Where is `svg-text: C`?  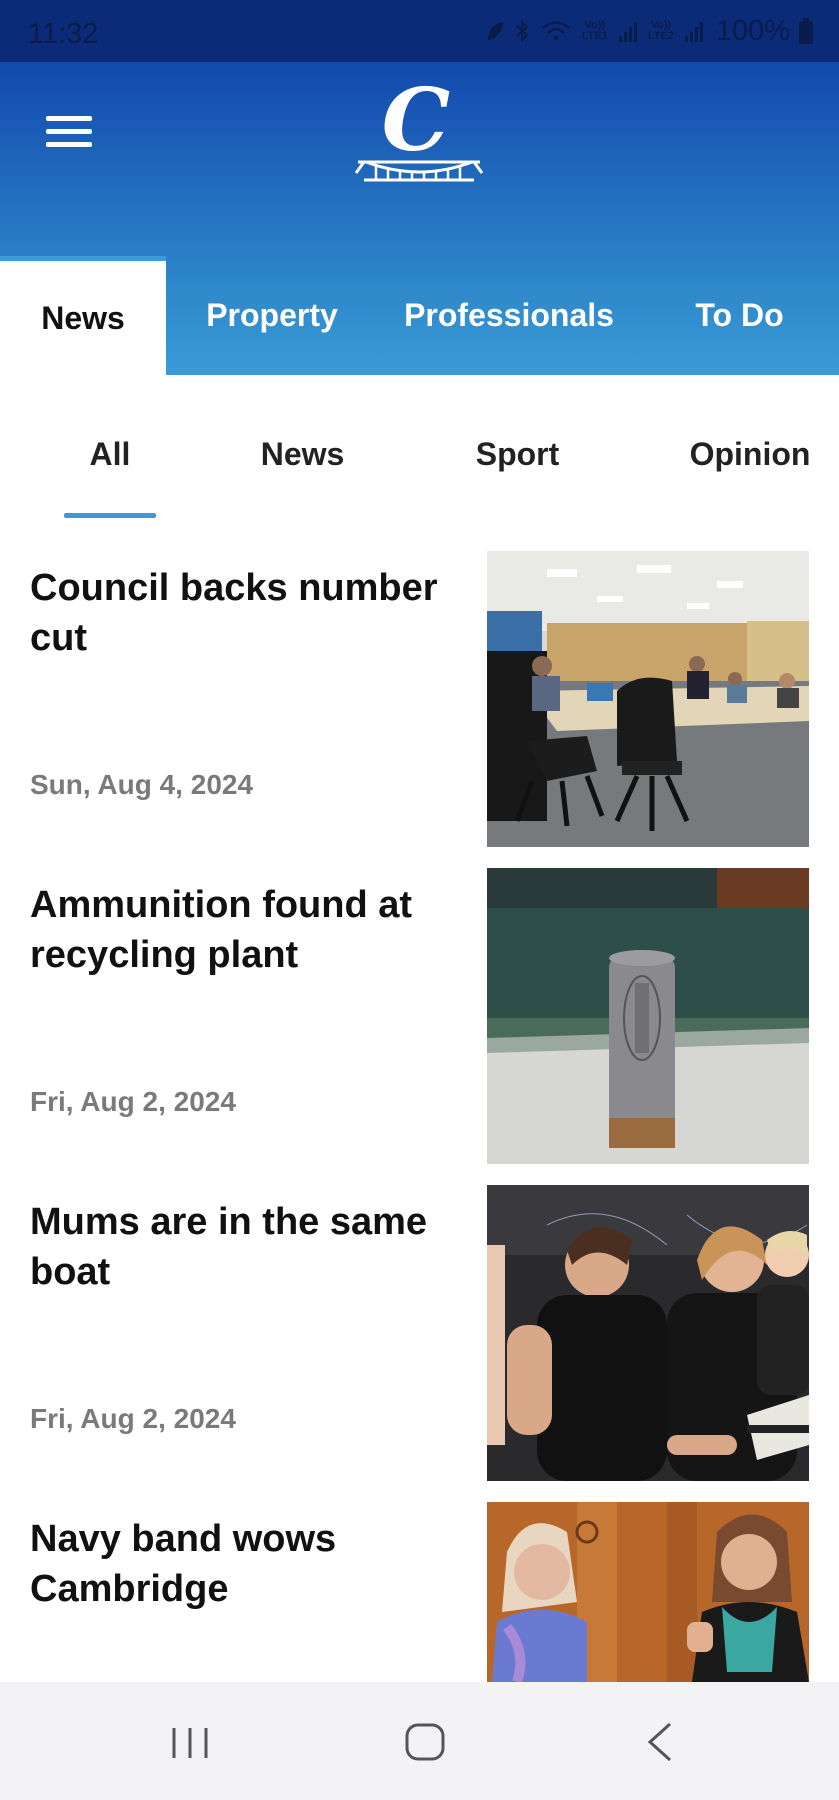 svg-text: C is located at coordinates (416, 124).